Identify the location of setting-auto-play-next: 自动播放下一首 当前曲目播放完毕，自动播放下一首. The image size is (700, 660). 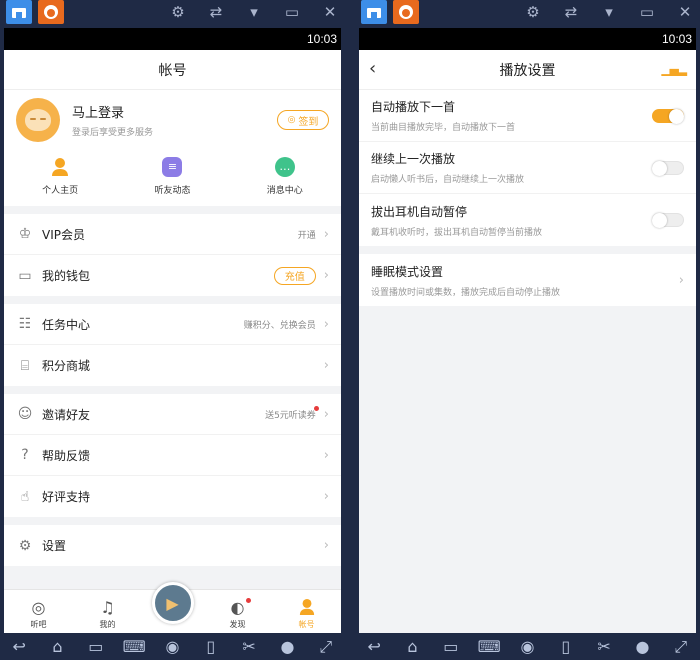
(527, 116).